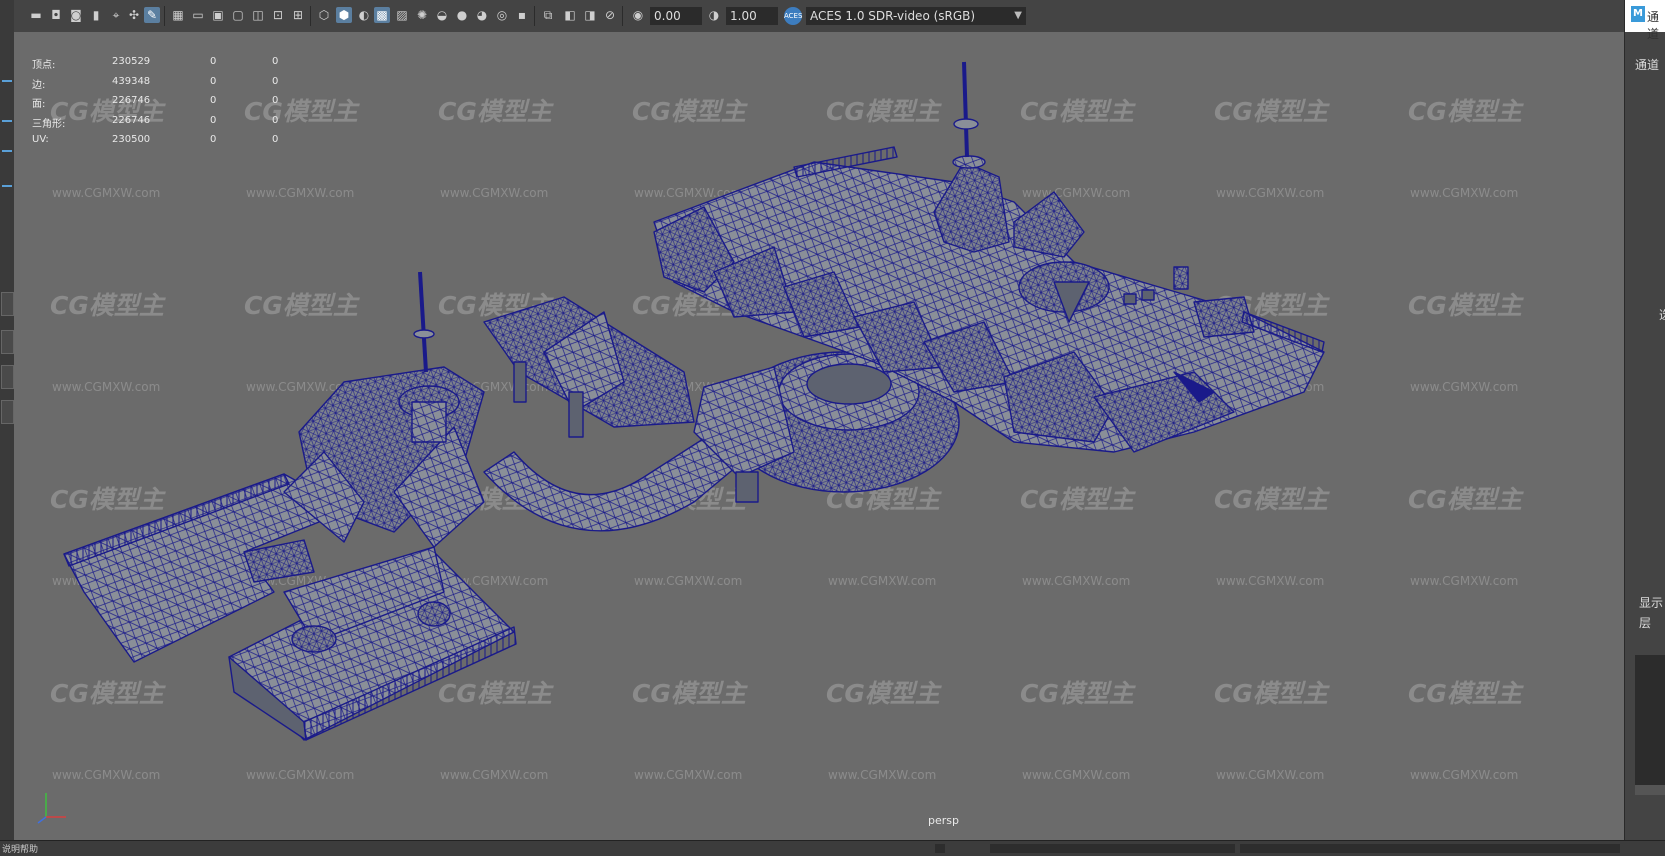  What do you see at coordinates (152, 15) in the screenshot?
I see `grease-pencil-icon: ✎` at bounding box center [152, 15].